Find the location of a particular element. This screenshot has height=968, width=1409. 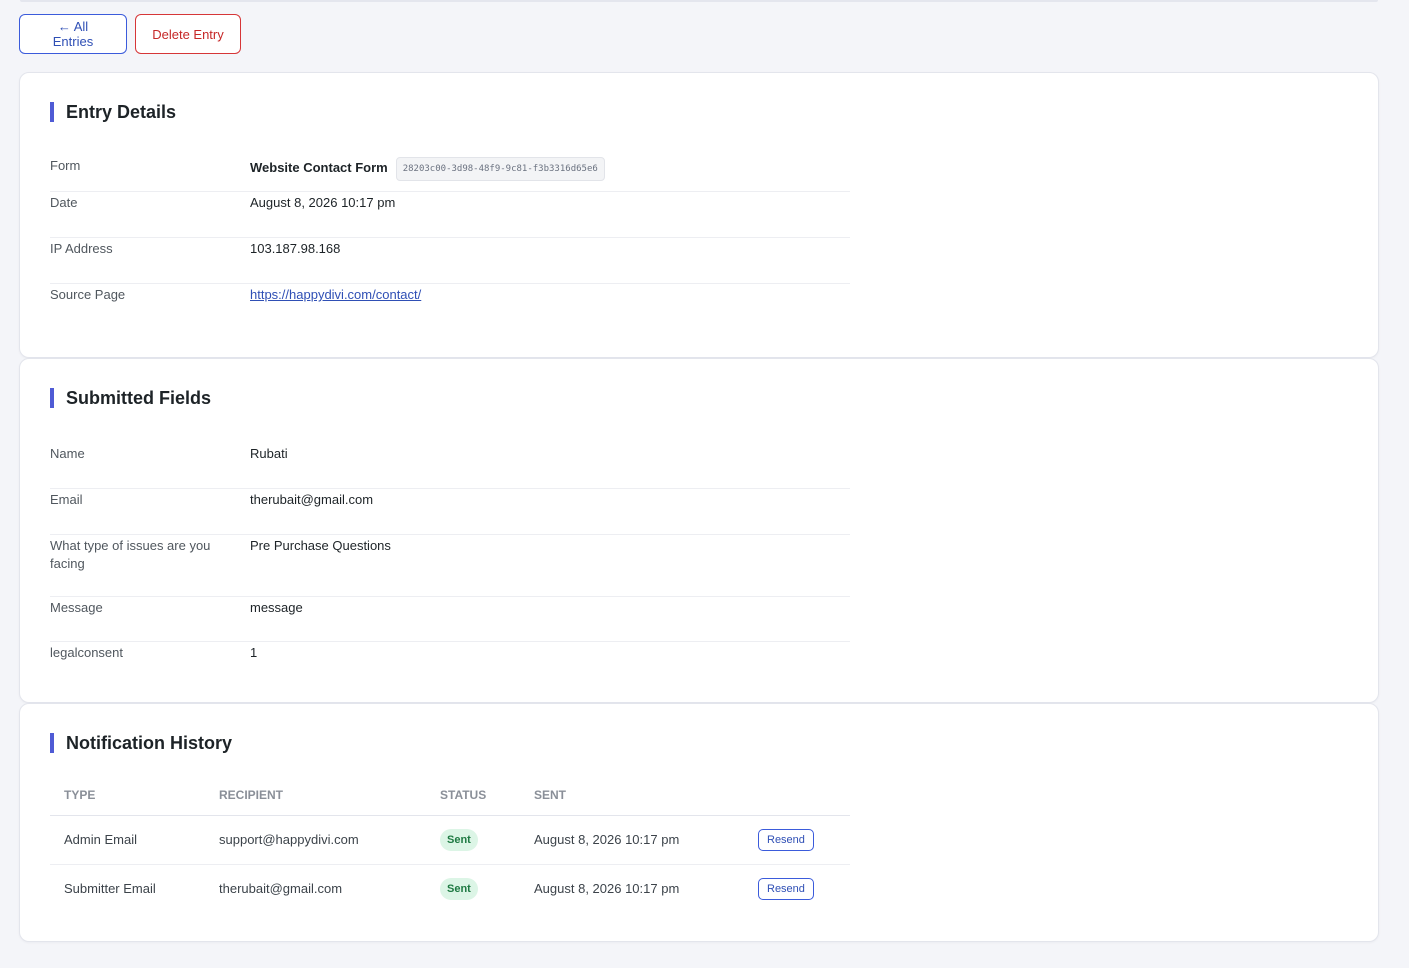

field-row-name: Name Rubati is located at coordinates (450, 466).